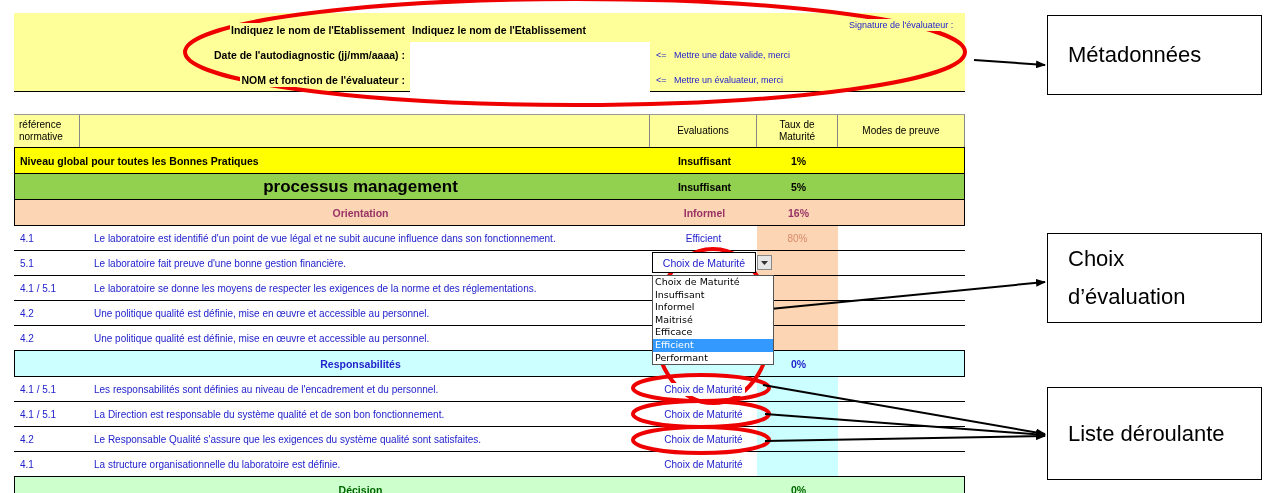  Describe the element at coordinates (360, 487) in the screenshot. I see `section-title: Décision` at that location.